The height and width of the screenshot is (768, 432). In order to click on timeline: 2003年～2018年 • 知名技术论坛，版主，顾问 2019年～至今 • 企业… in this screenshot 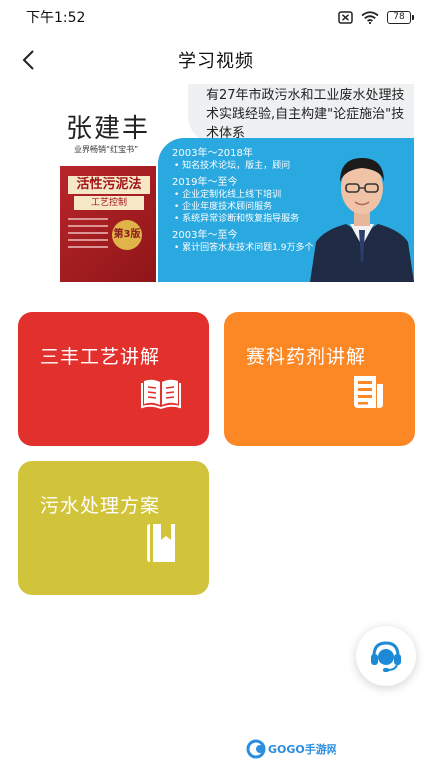, I will do `click(247, 201)`.